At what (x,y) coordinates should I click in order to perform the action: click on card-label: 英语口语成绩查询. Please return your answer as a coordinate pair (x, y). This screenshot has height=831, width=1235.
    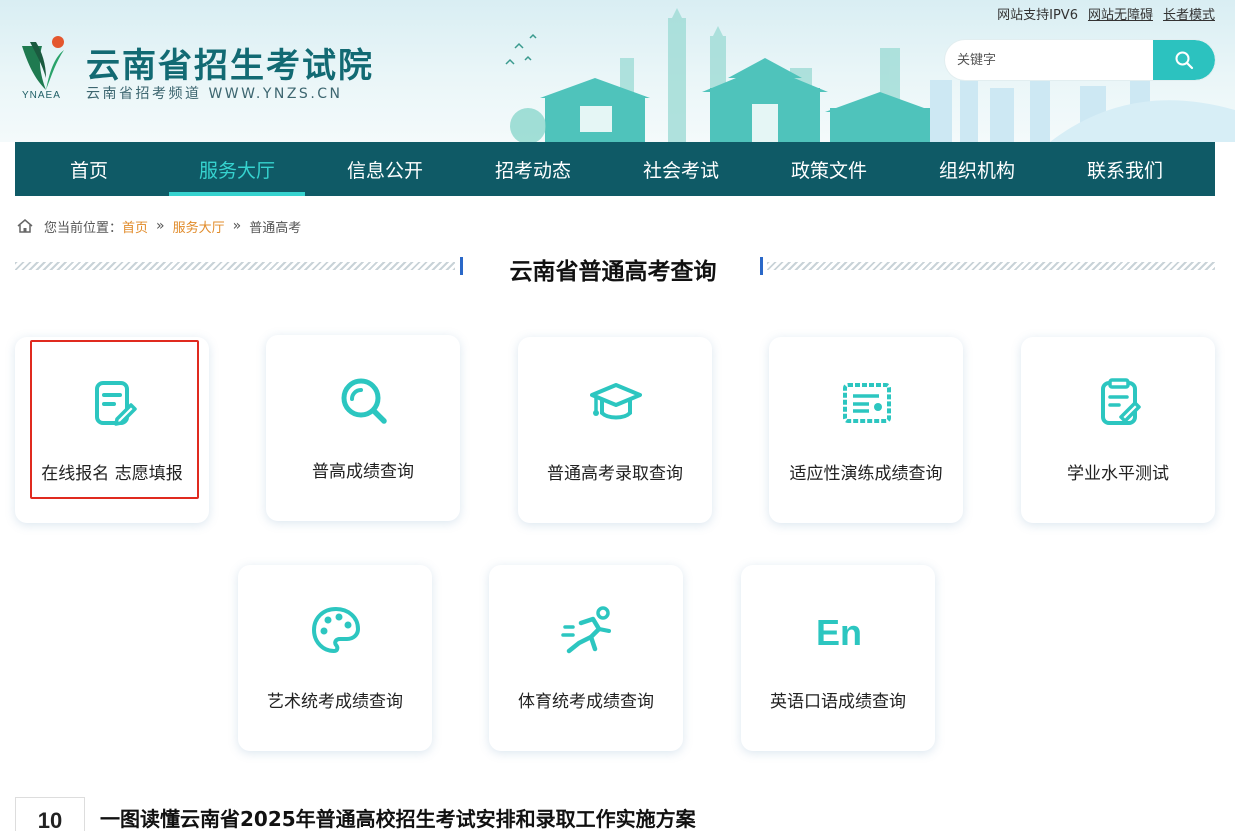
    Looking at the image, I should click on (838, 702).